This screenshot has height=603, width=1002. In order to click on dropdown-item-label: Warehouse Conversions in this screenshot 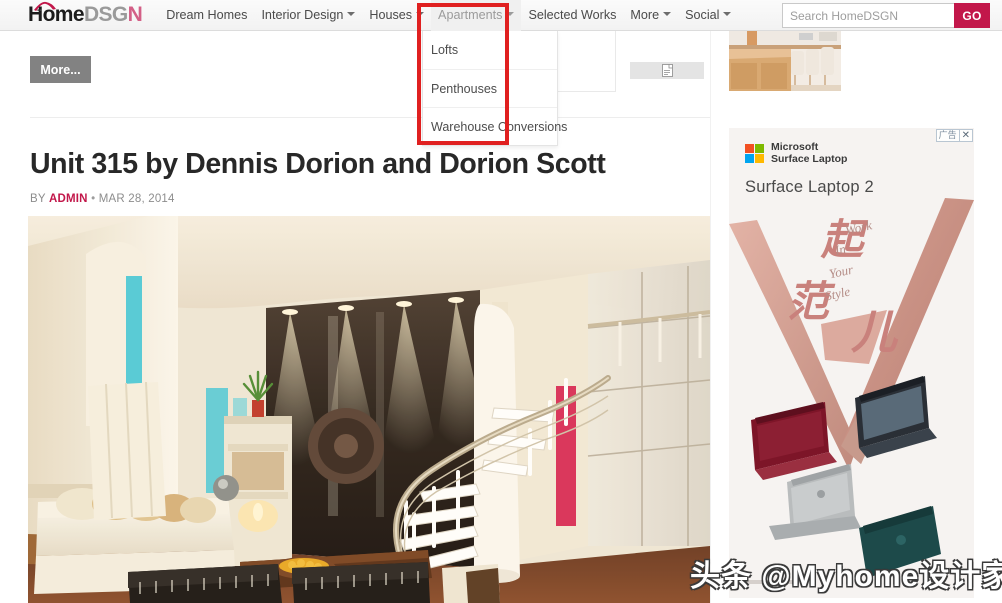, I will do `click(499, 127)`.